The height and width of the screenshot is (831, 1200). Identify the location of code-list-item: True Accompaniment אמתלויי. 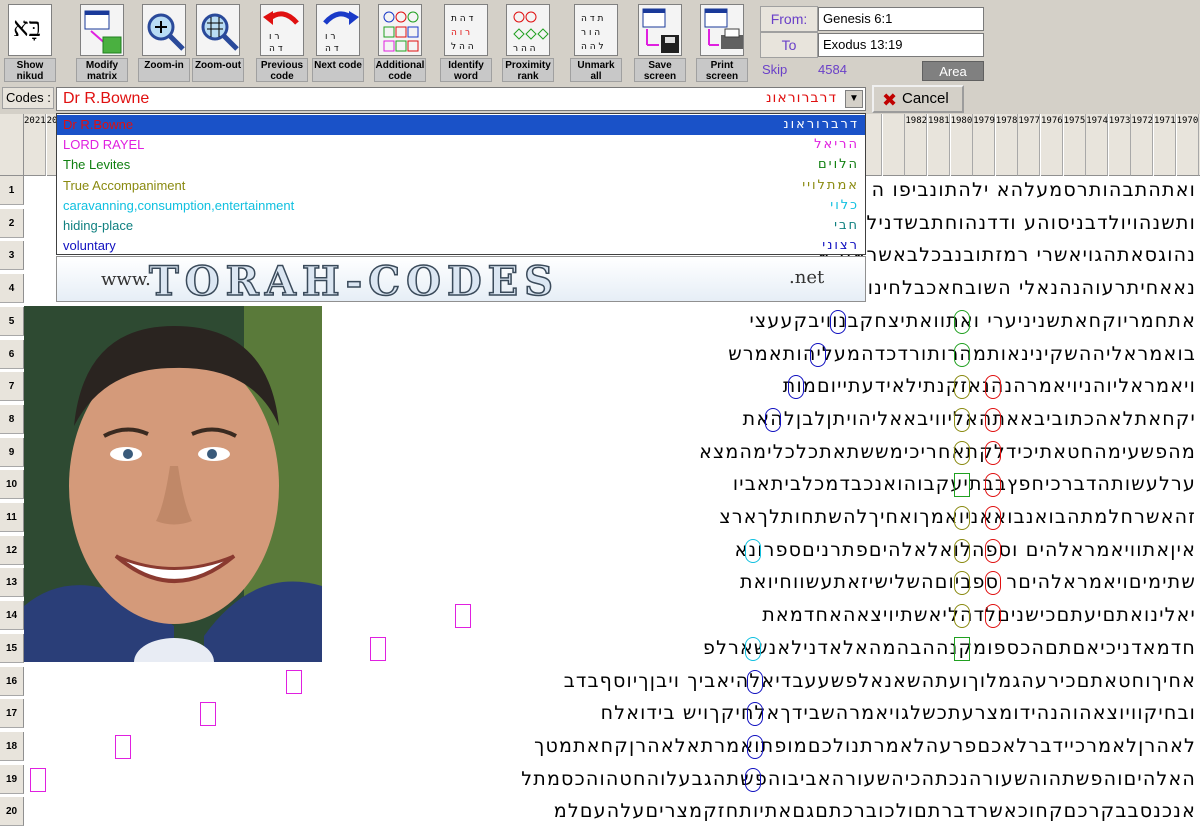
(461, 186).